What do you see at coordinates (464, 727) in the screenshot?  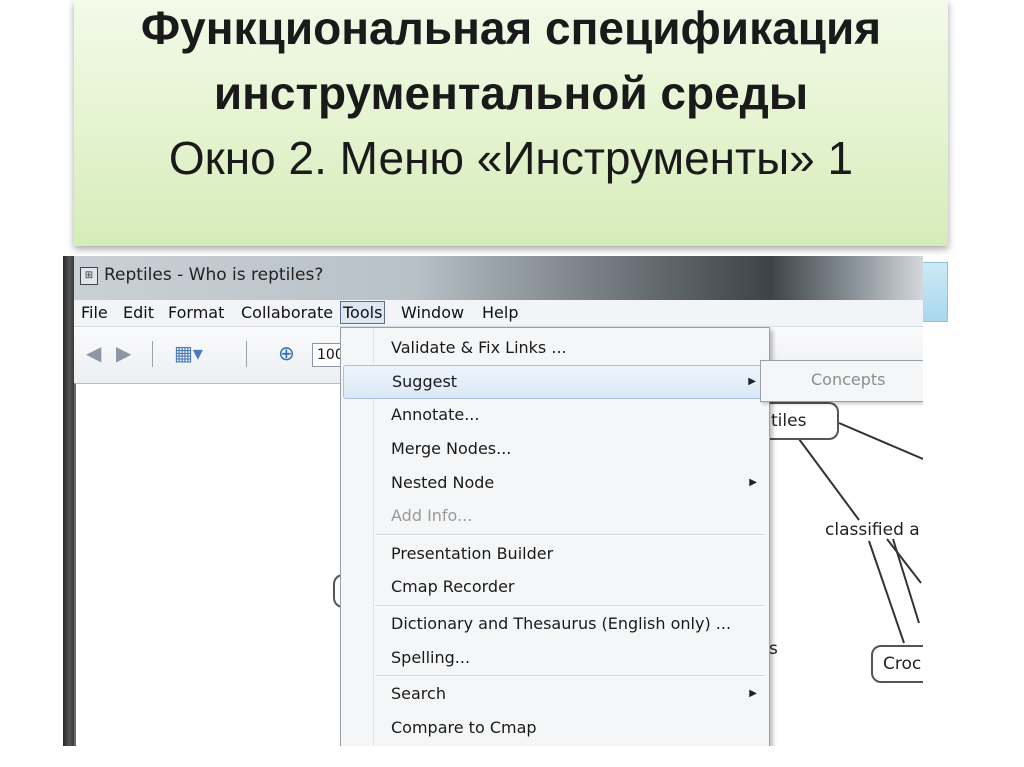 I see `menu-item-label: Compare to Cmap` at bounding box center [464, 727].